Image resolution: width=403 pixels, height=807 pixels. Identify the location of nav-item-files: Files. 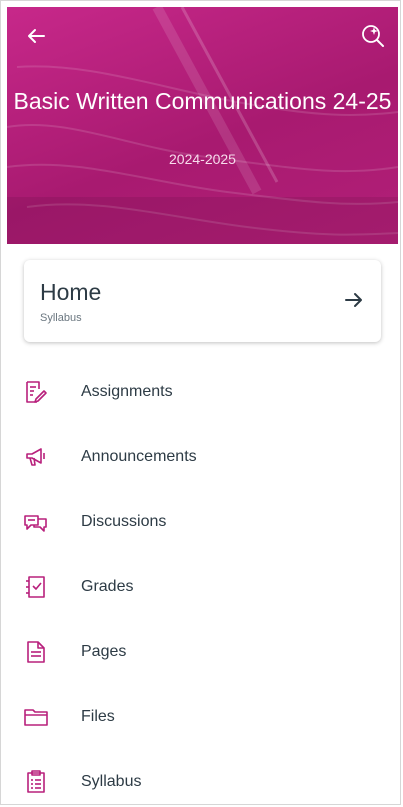
(200, 716).